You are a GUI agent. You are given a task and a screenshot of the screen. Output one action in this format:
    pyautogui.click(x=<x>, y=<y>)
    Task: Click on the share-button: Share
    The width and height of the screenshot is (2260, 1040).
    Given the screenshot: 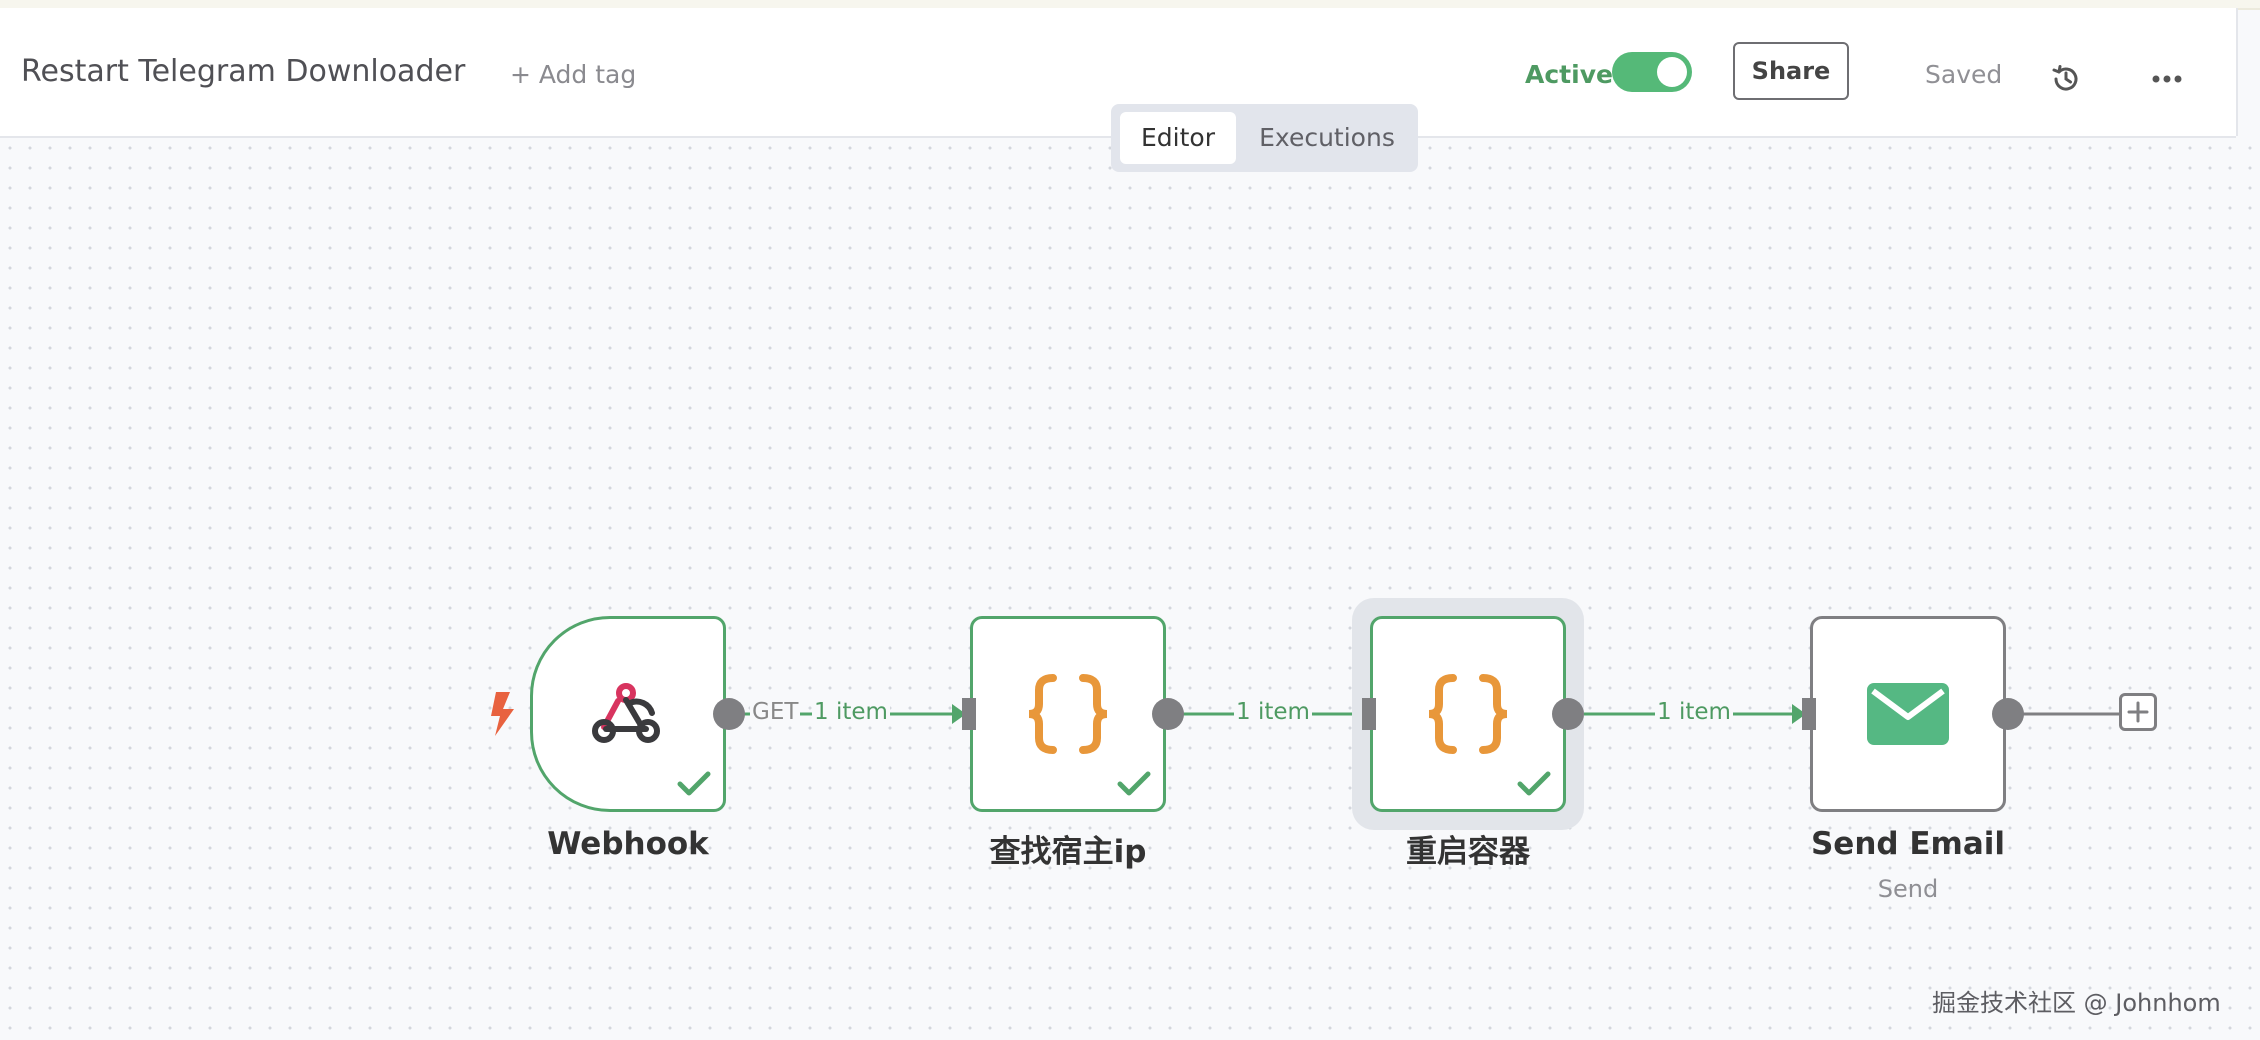 What is the action you would take?
    pyautogui.click(x=1791, y=71)
    